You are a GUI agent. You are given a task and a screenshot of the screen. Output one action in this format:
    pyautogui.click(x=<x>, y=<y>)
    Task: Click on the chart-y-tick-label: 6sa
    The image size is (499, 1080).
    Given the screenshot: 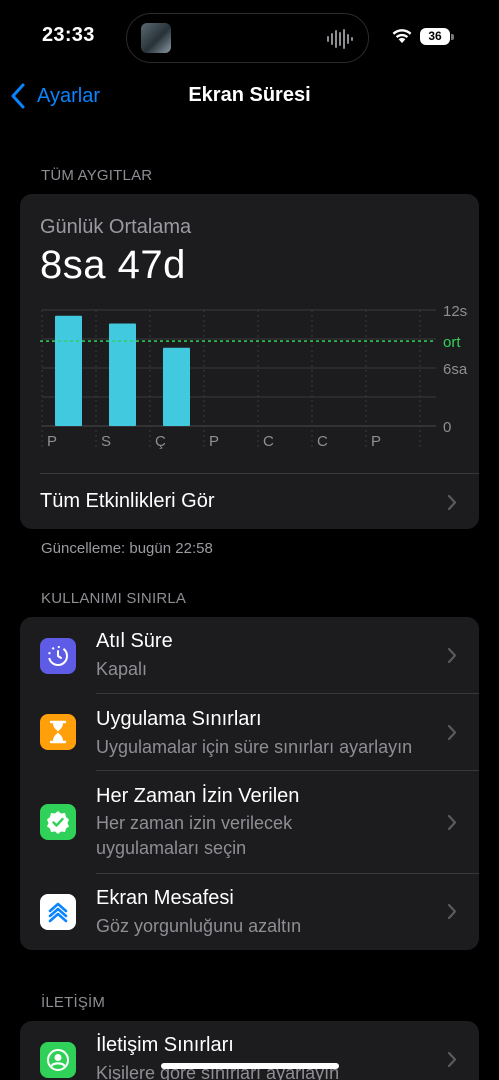 What is the action you would take?
    pyautogui.click(x=455, y=369)
    